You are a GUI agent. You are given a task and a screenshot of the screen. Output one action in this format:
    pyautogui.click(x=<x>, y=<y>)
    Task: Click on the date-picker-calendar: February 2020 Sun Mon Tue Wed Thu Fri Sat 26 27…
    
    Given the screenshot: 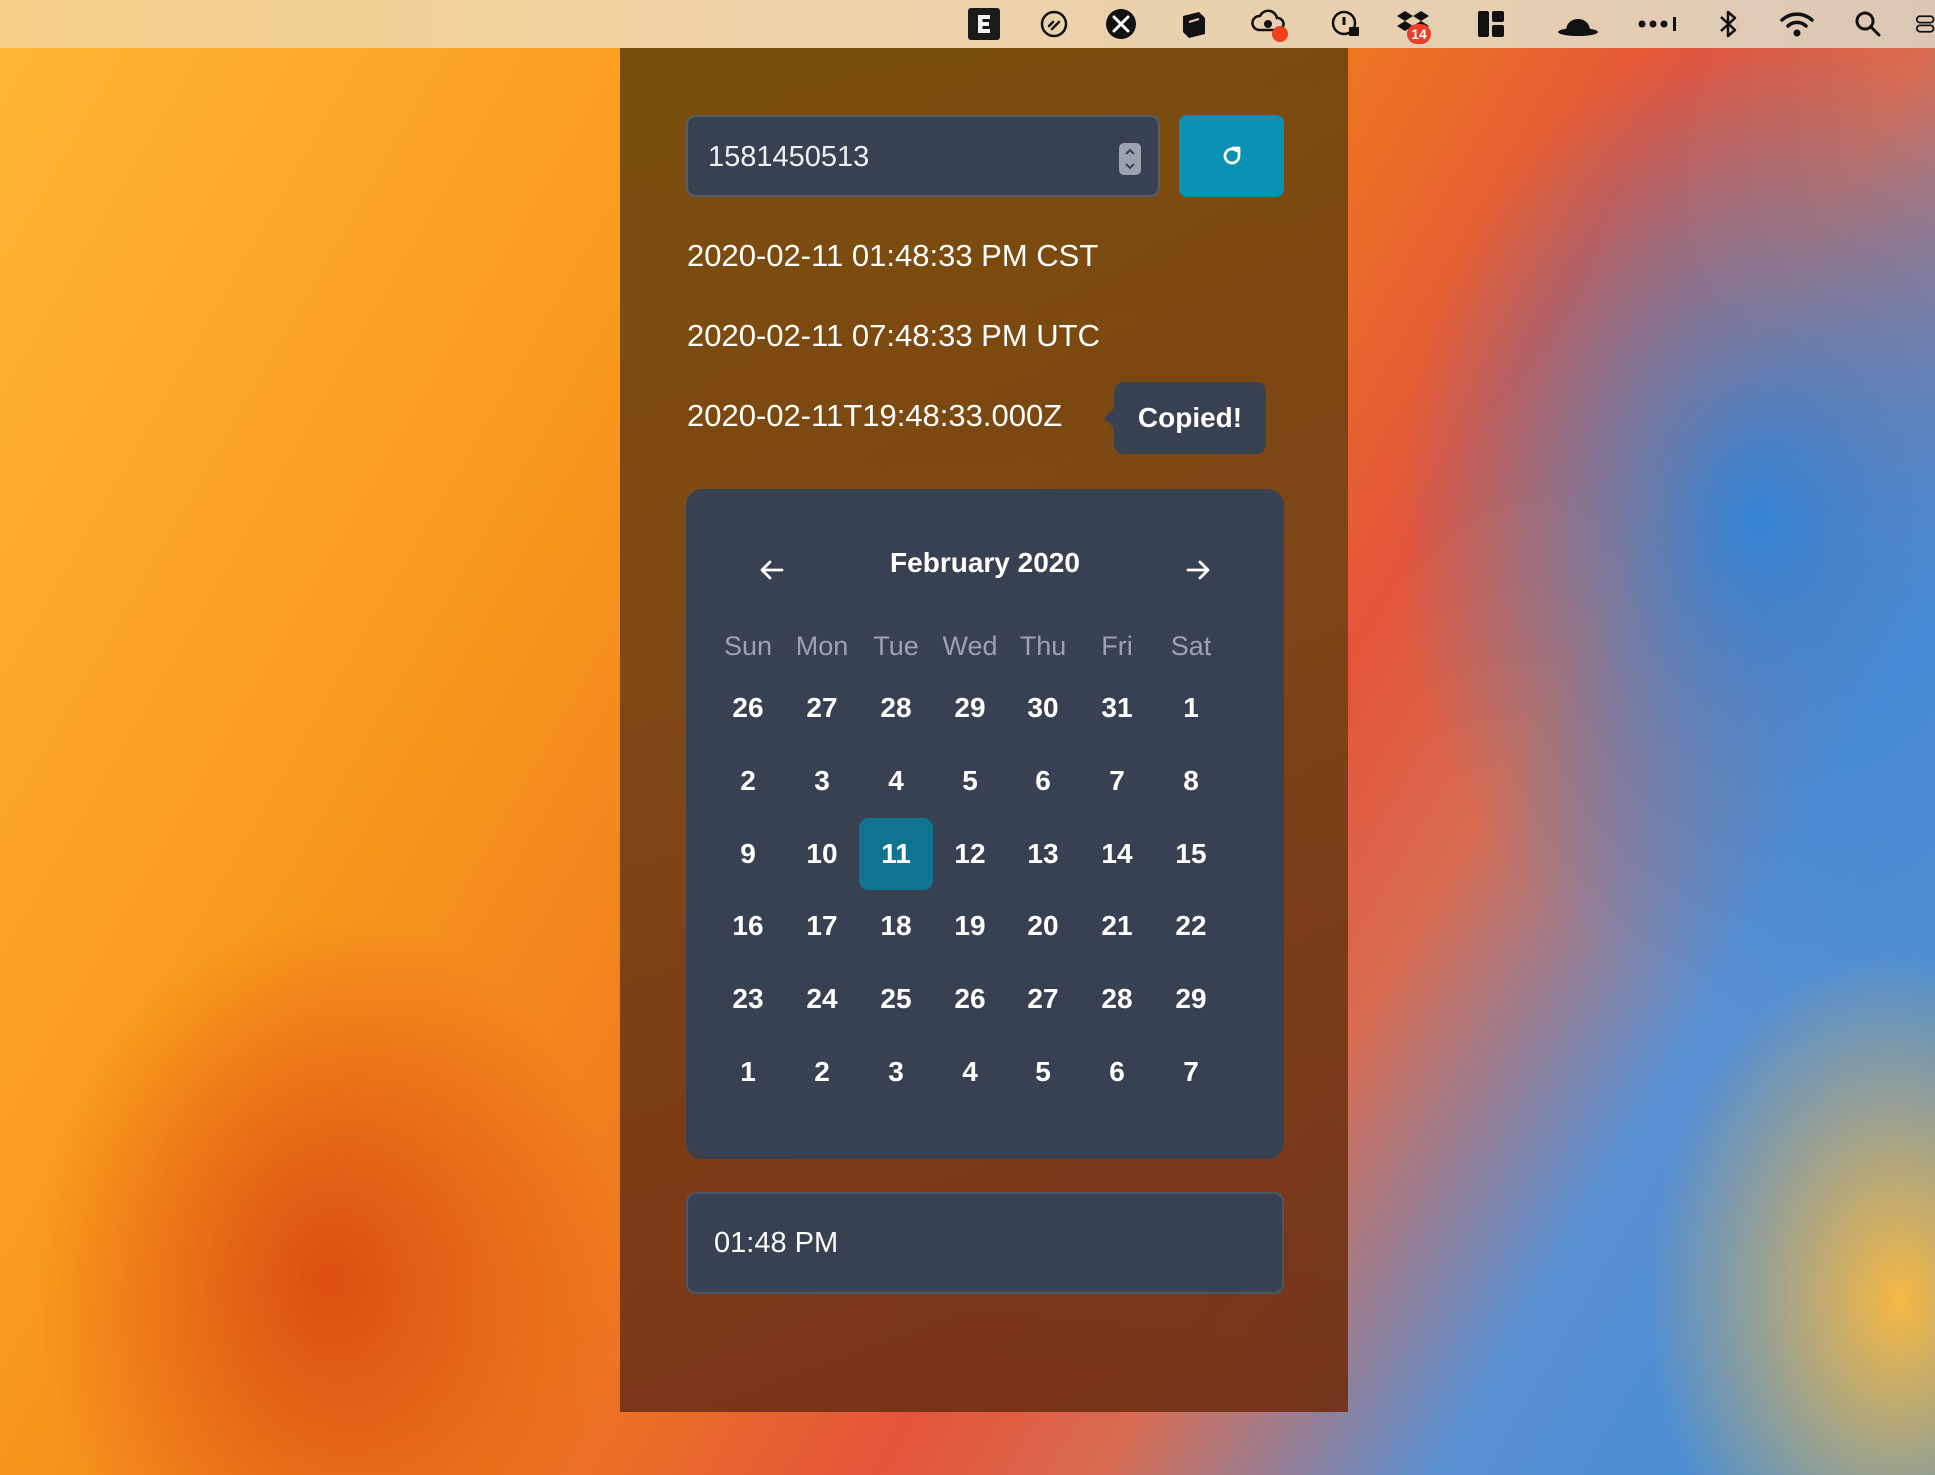 What is the action you would take?
    pyautogui.click(x=985, y=824)
    